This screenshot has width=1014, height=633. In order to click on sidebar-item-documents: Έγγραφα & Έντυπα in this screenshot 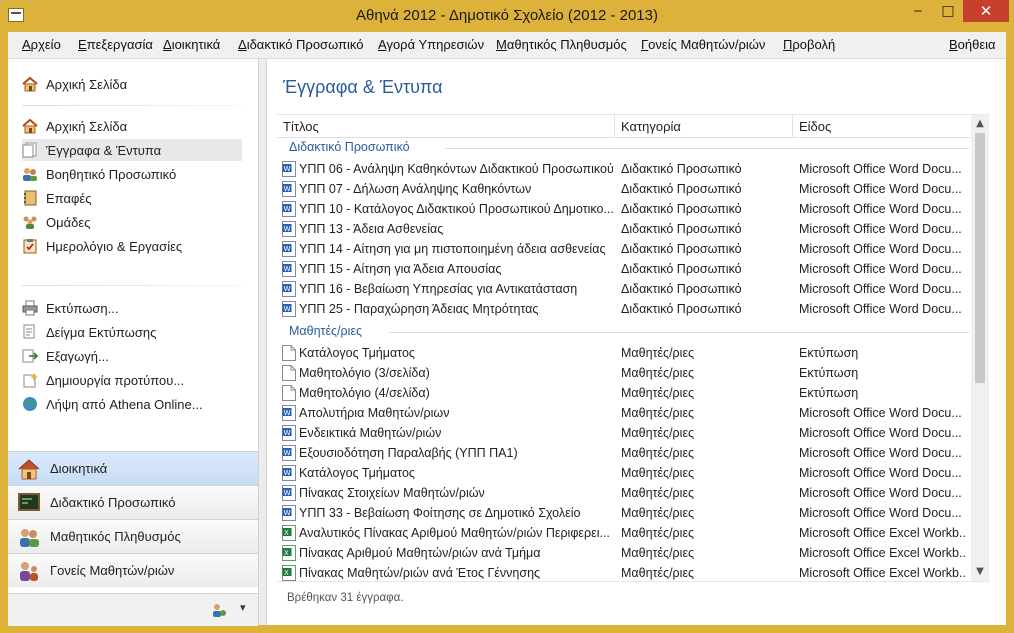, I will do `click(132, 150)`.